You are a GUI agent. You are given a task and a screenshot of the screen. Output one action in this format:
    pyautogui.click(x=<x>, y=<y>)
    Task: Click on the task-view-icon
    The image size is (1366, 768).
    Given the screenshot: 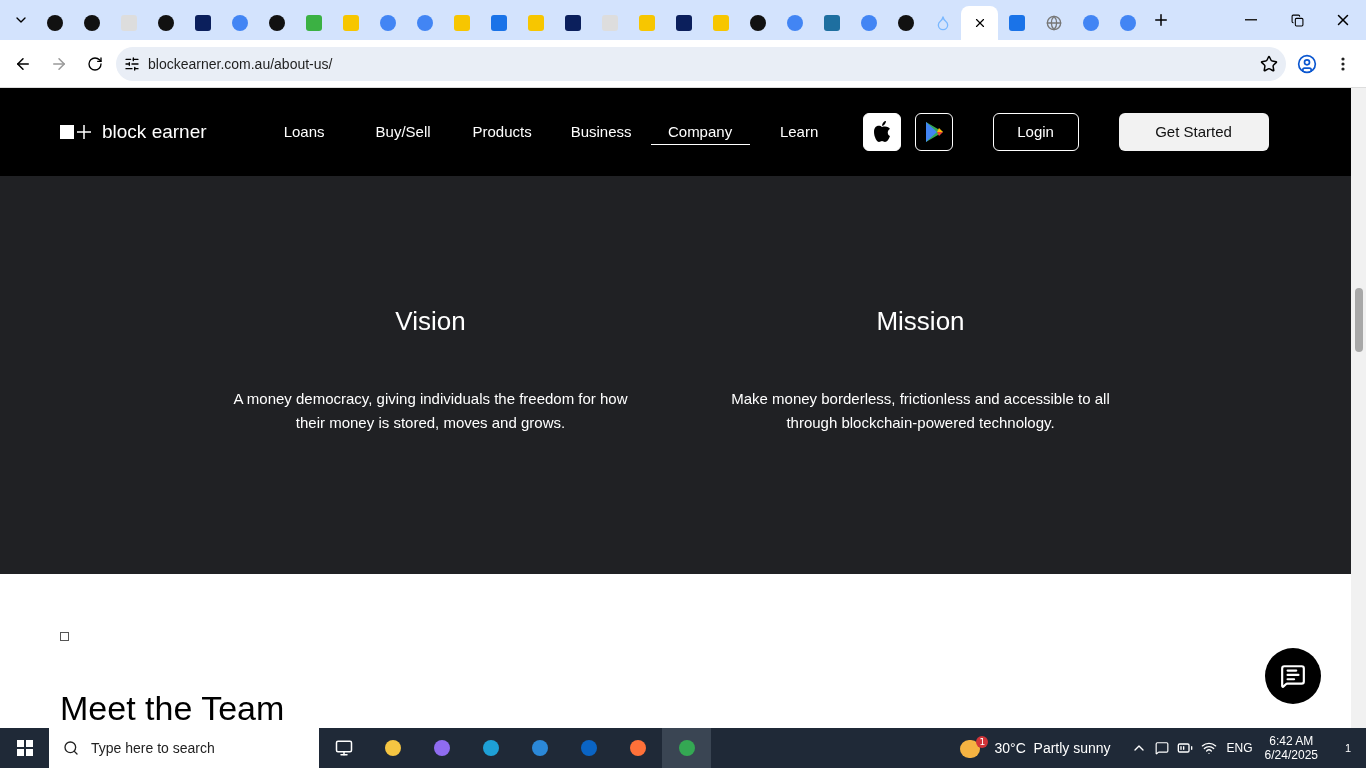 What is the action you would take?
    pyautogui.click(x=343, y=748)
    